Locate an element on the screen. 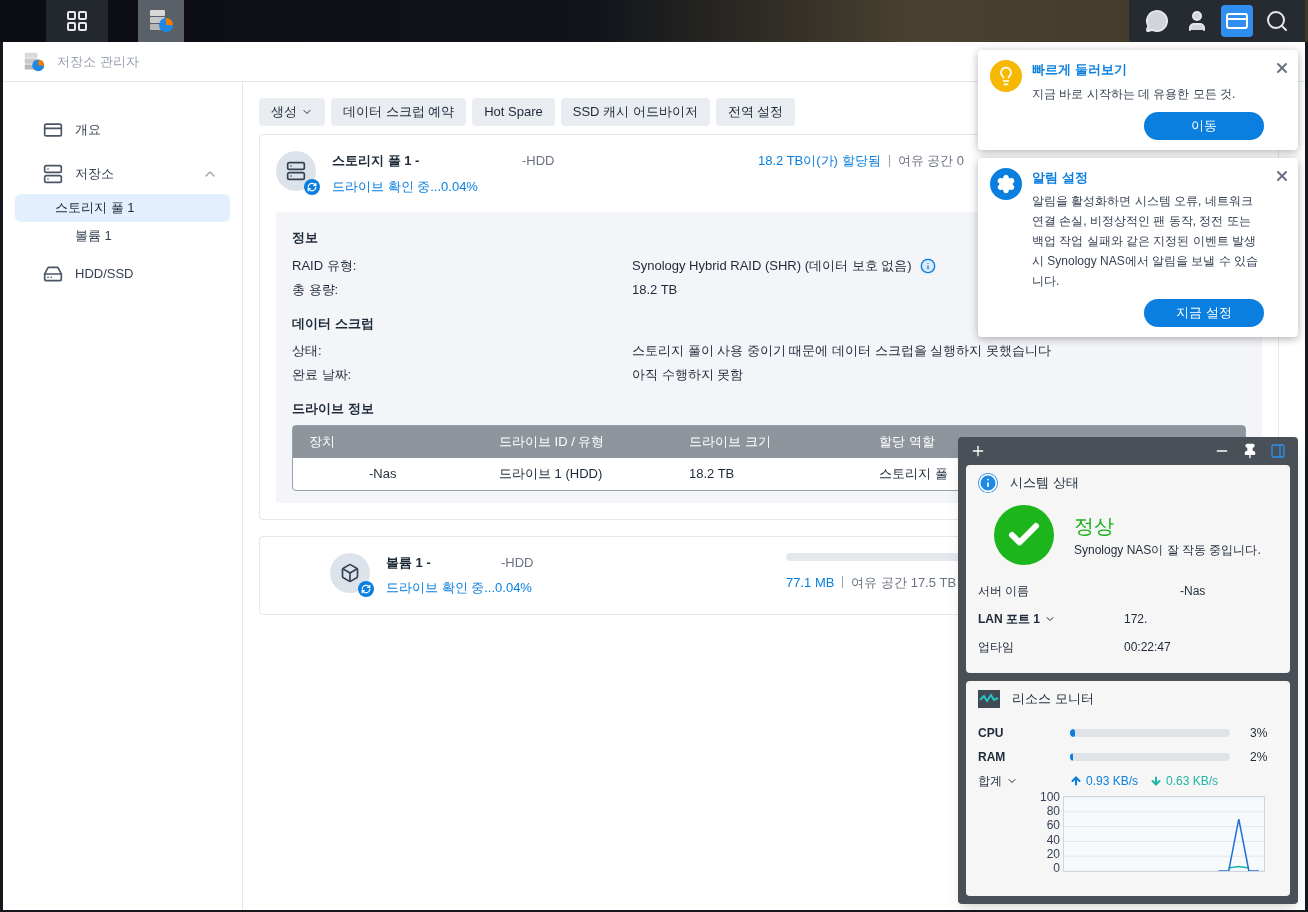 This screenshot has width=1308, height=912. axis-tick-label: 20 is located at coordinates (1052, 854).